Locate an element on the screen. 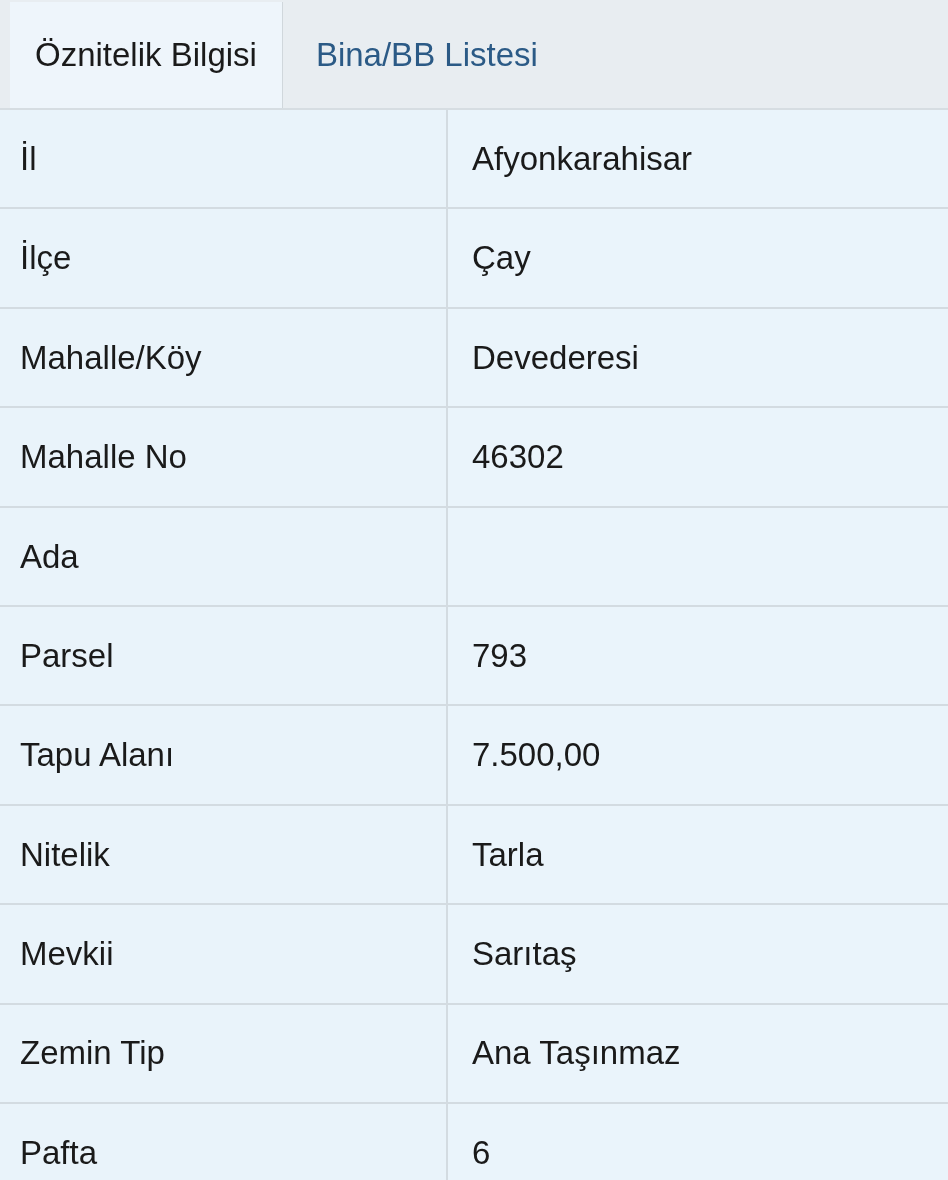 Image resolution: width=948 pixels, height=1180 pixels. label-cell: Tapu Alanı is located at coordinates (224, 755).